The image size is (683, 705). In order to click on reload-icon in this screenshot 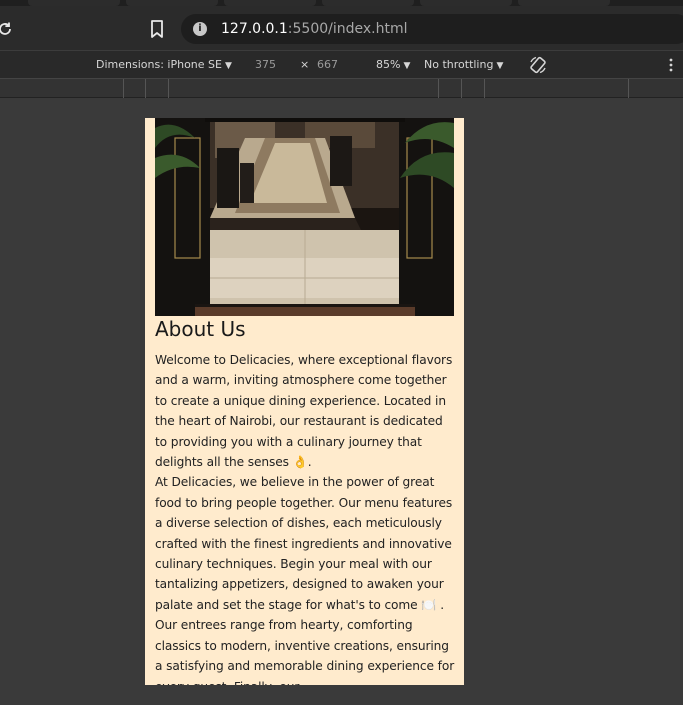, I will do `click(7, 29)`.